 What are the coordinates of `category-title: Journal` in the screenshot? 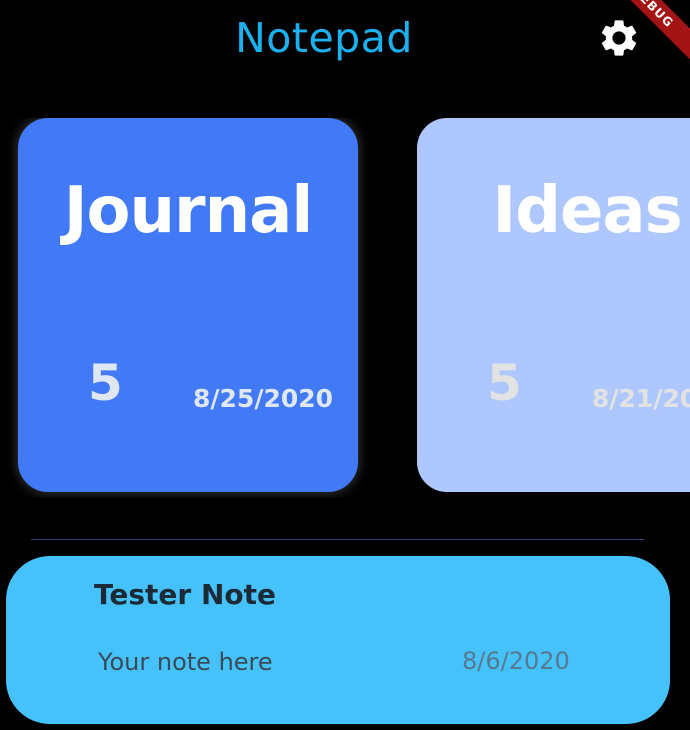 It's located at (188, 211).